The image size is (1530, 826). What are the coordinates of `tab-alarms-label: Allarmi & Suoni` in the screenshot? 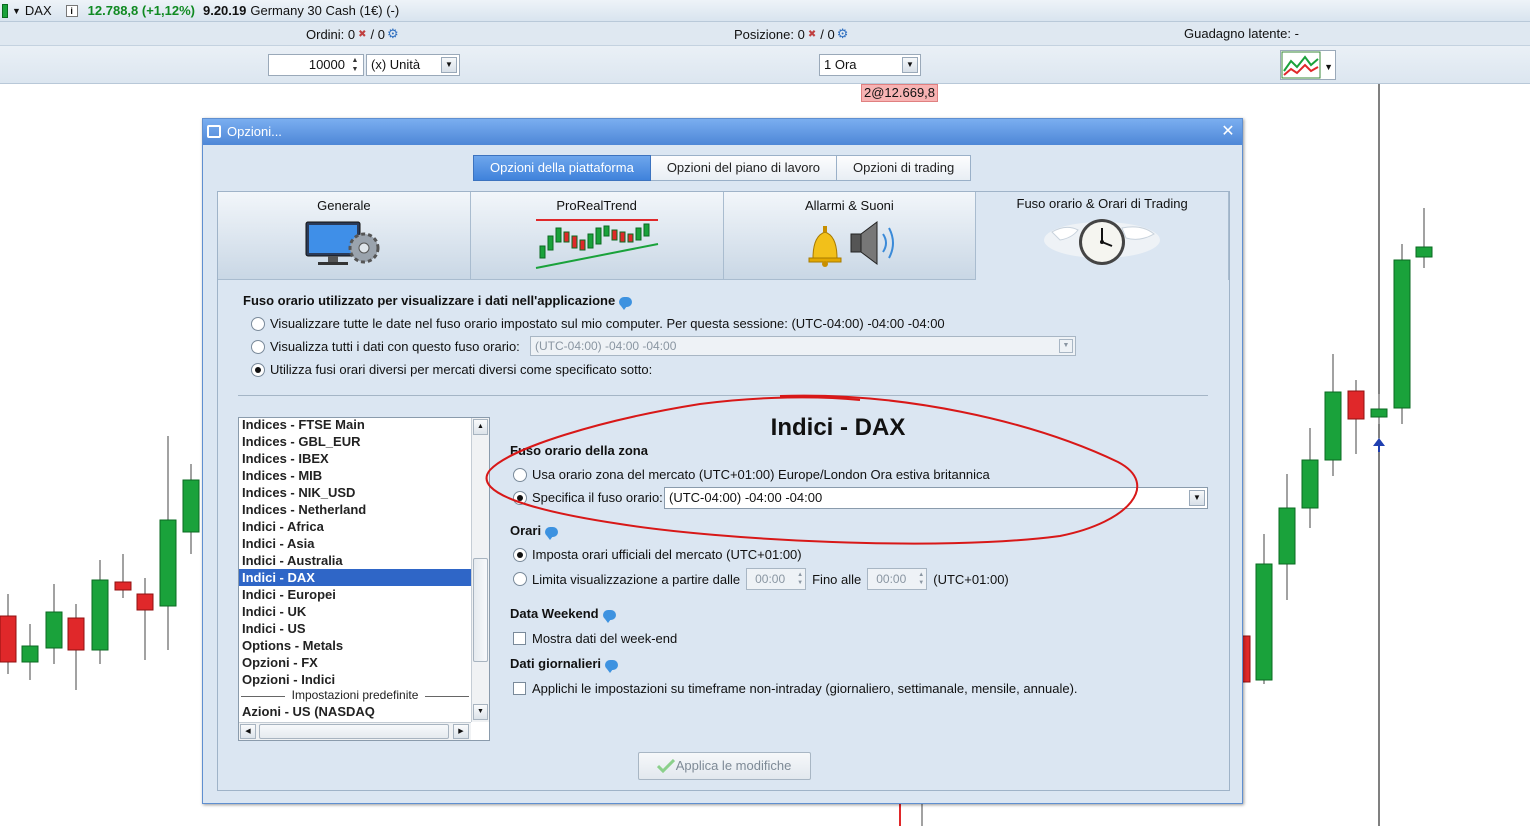 It's located at (849, 205).